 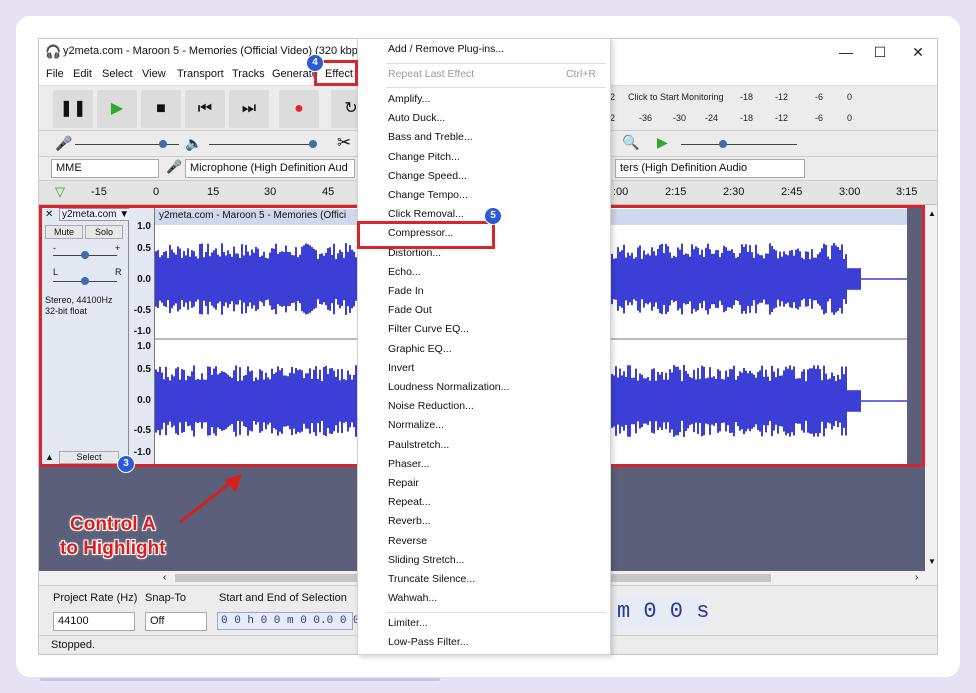 I want to click on close-button: ✕, so click(x=918, y=52).